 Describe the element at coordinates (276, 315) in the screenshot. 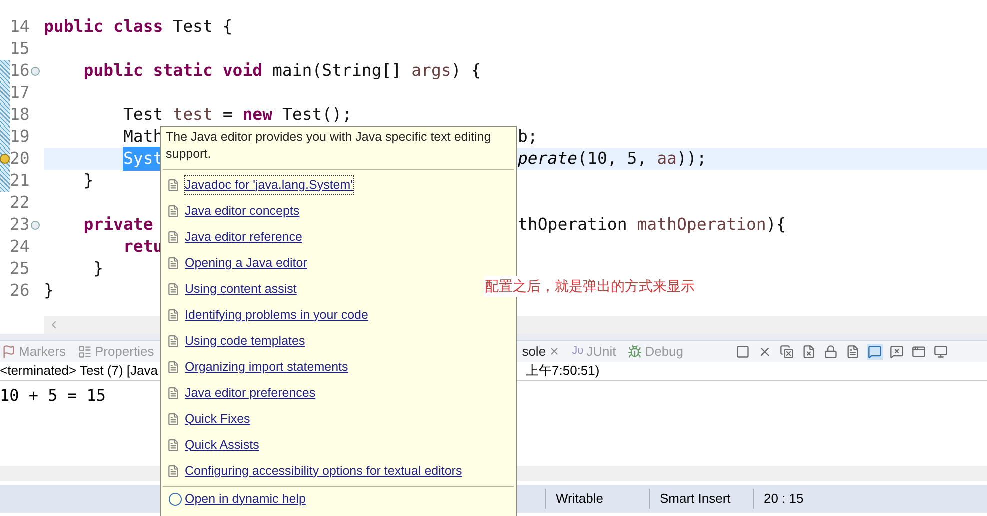

I see `help-link: Identifying problems in your code` at that location.